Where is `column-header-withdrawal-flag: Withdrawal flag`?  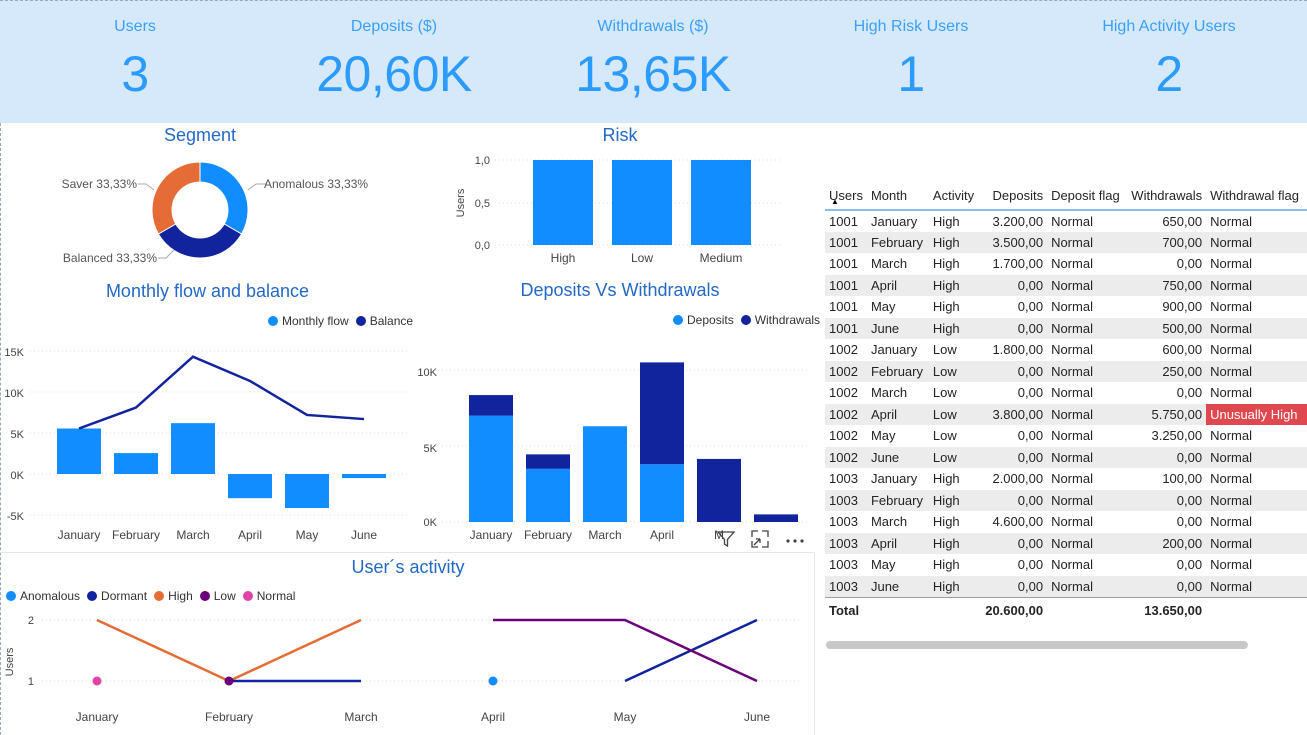
column-header-withdrawal-flag: Withdrawal flag is located at coordinates (1256, 196).